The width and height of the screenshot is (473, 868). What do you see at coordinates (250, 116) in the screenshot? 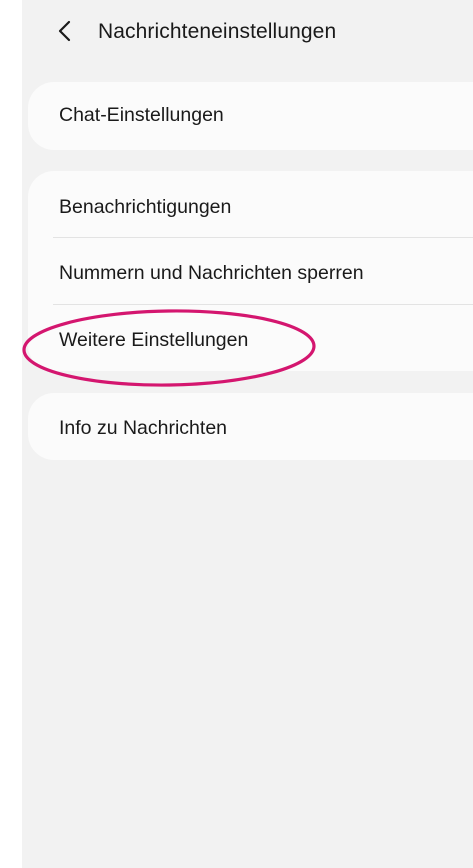
I see `settings-group-chat: Chat-Einstellungen` at bounding box center [250, 116].